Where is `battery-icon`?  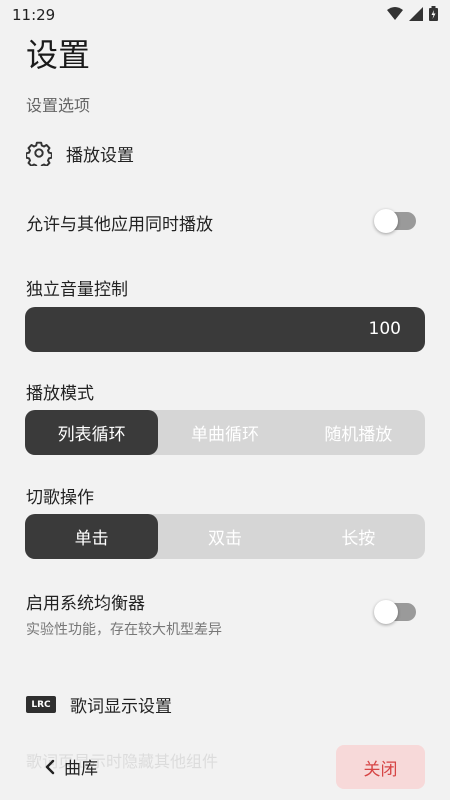
battery-icon is located at coordinates (433, 13).